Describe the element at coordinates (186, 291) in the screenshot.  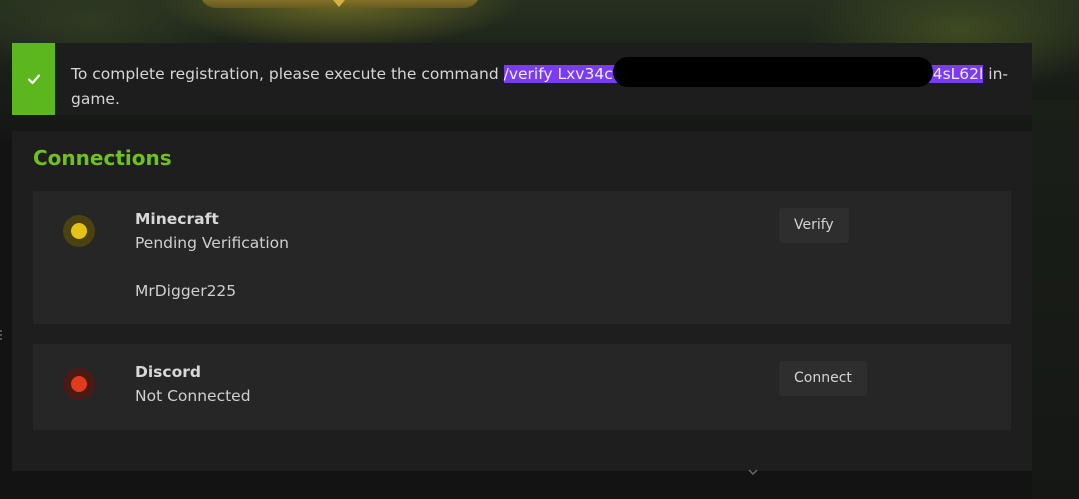
I see `connection-username: MrDigger225` at that location.